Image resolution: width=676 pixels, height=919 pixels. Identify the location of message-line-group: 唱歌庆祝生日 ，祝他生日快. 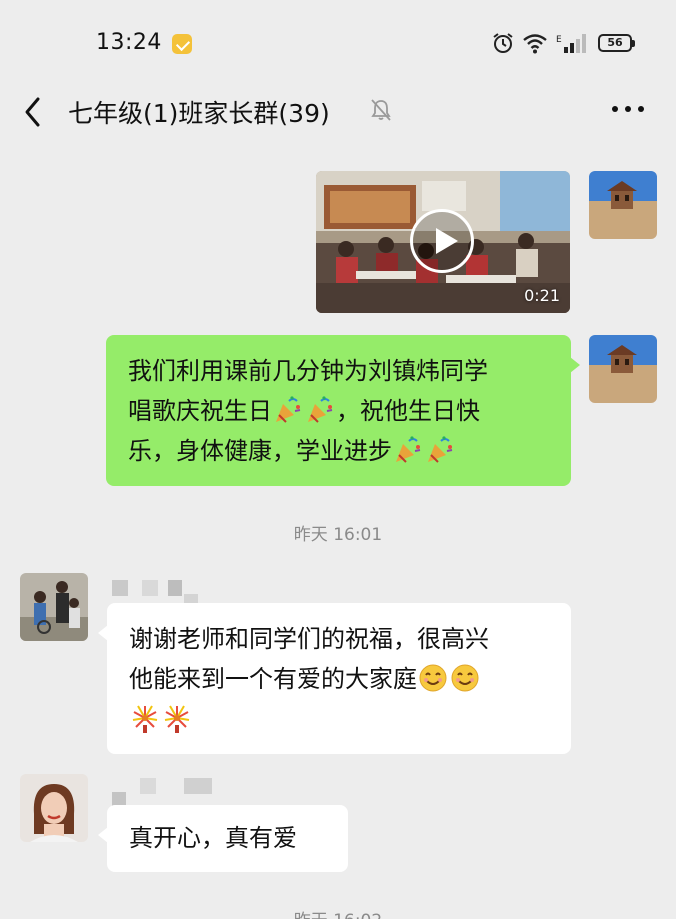
(341, 411).